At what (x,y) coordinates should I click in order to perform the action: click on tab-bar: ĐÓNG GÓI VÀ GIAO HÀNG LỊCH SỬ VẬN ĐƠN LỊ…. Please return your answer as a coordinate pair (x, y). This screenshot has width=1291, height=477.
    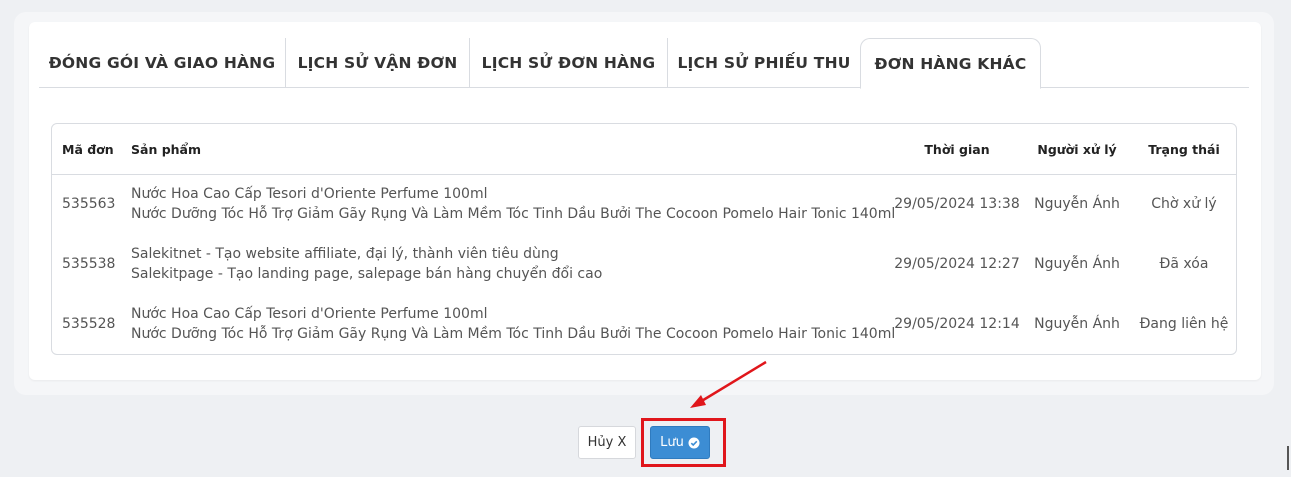
    Looking at the image, I should click on (644, 63).